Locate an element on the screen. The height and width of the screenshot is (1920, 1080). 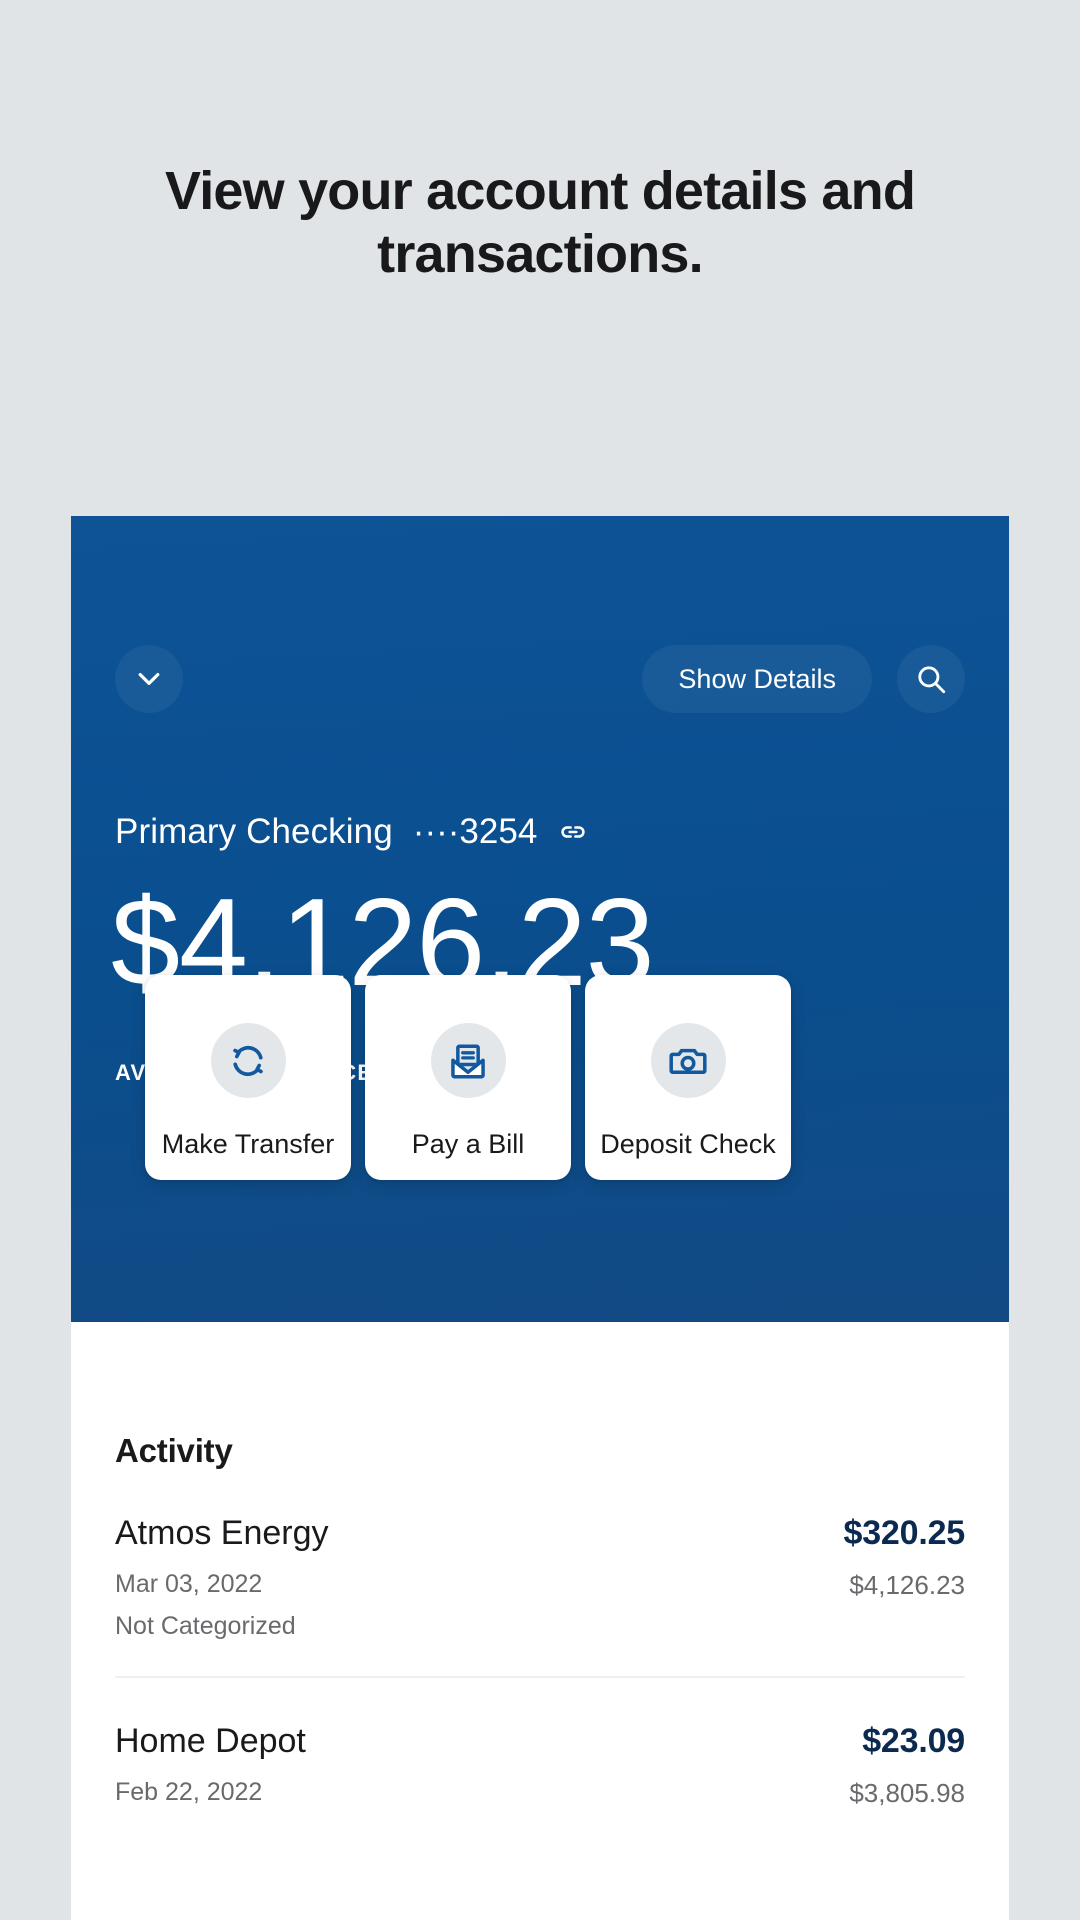
account-name: Primary Checking is located at coordinates (254, 831).